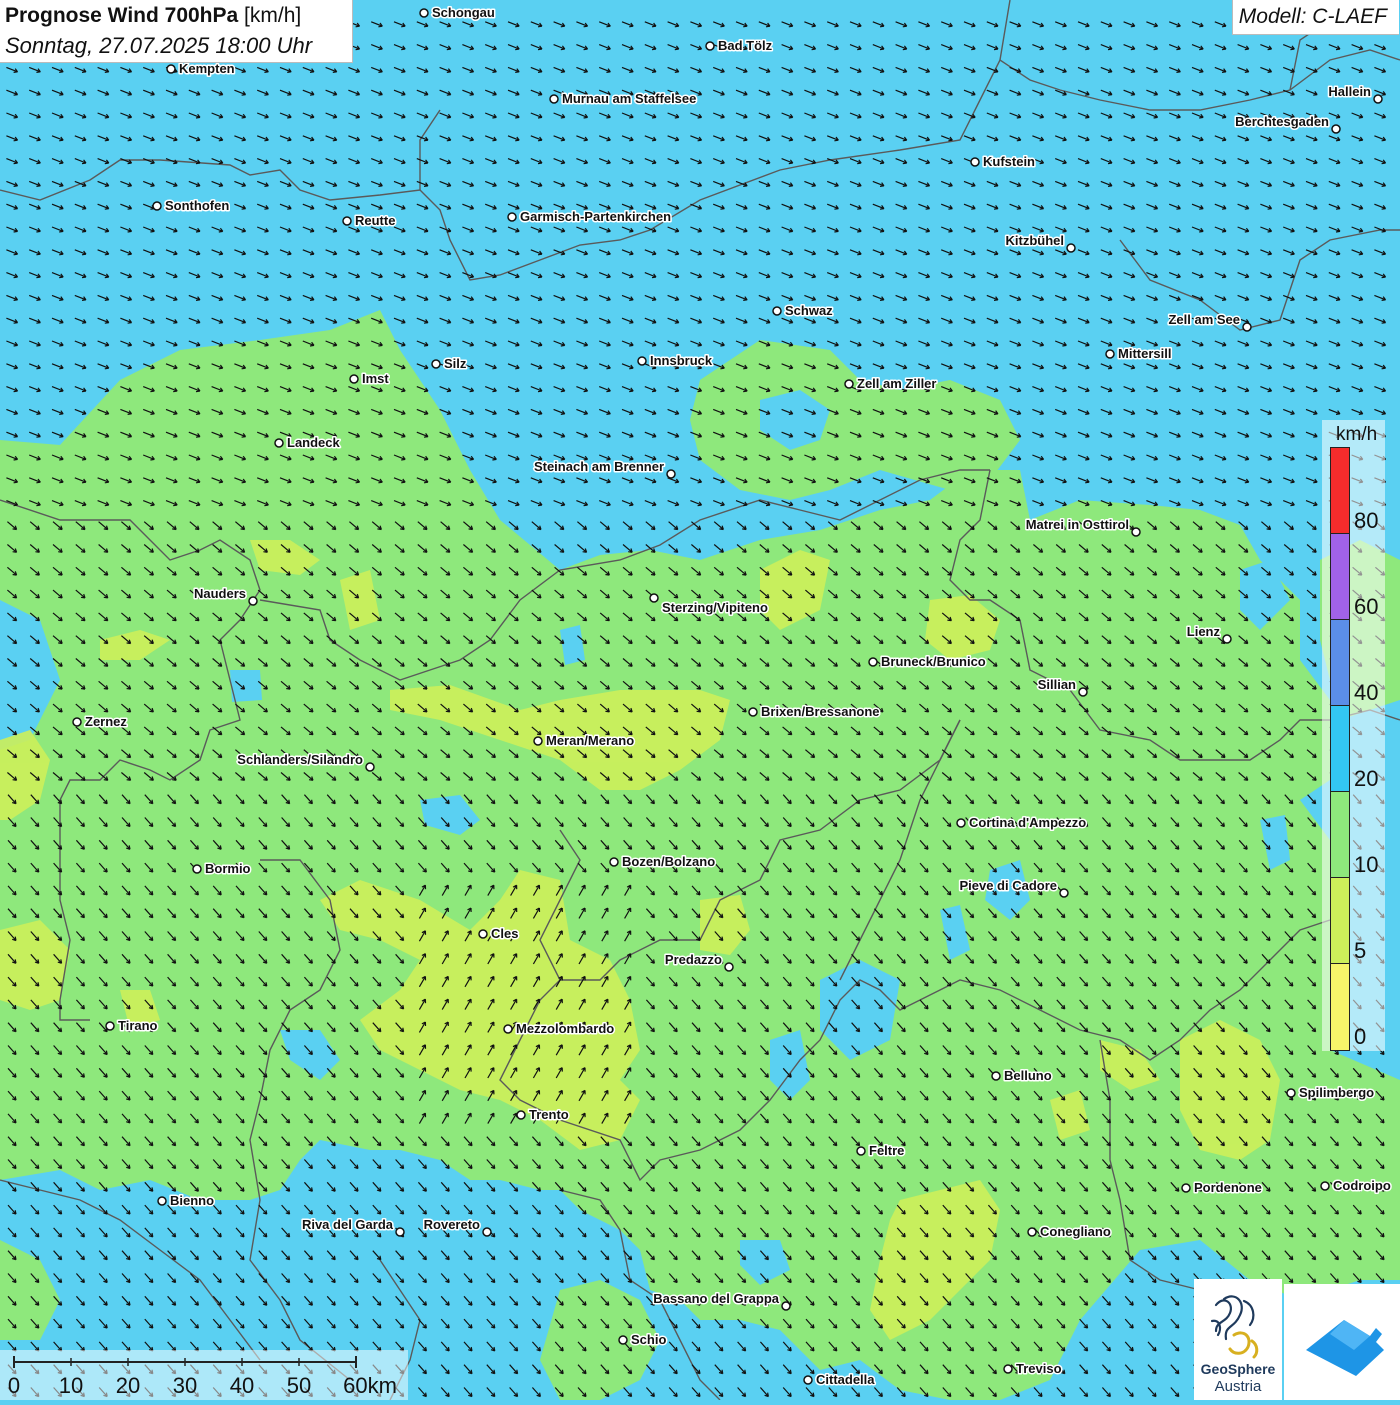 Image resolution: width=1400 pixels, height=1405 pixels. I want to click on city-label: Riva del Garda, so click(348, 1224).